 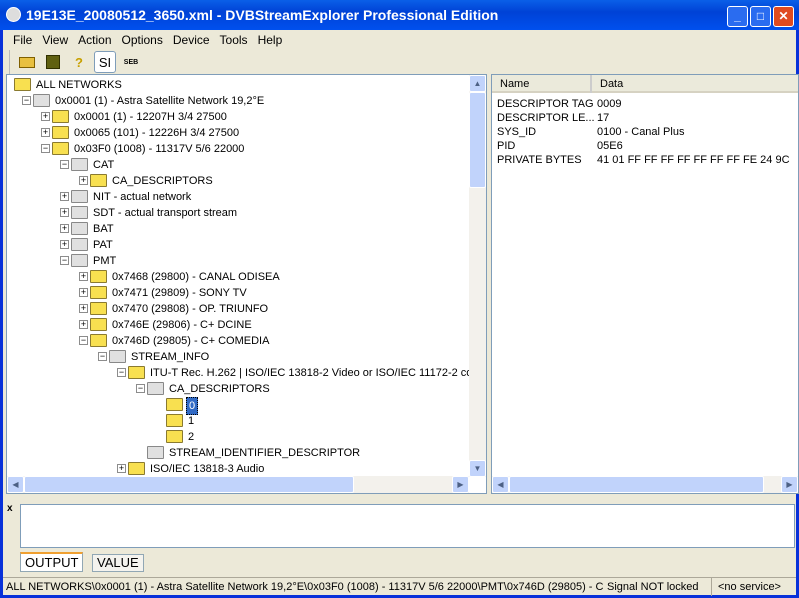 What do you see at coordinates (13, 14) in the screenshot?
I see `app-icon` at bounding box center [13, 14].